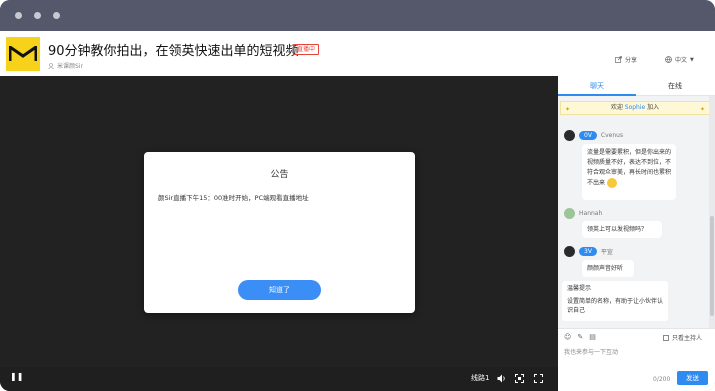  Describe the element at coordinates (70, 66) in the screenshot. I see `host-name: 米课颜Sir` at that location.